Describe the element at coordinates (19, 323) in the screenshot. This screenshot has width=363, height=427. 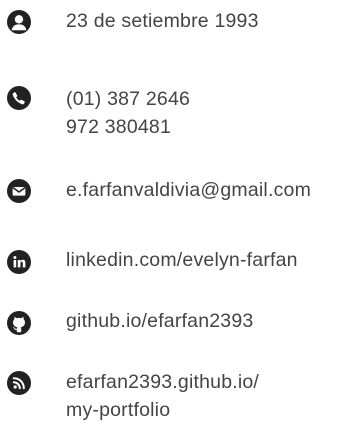
I see `github-icon` at that location.